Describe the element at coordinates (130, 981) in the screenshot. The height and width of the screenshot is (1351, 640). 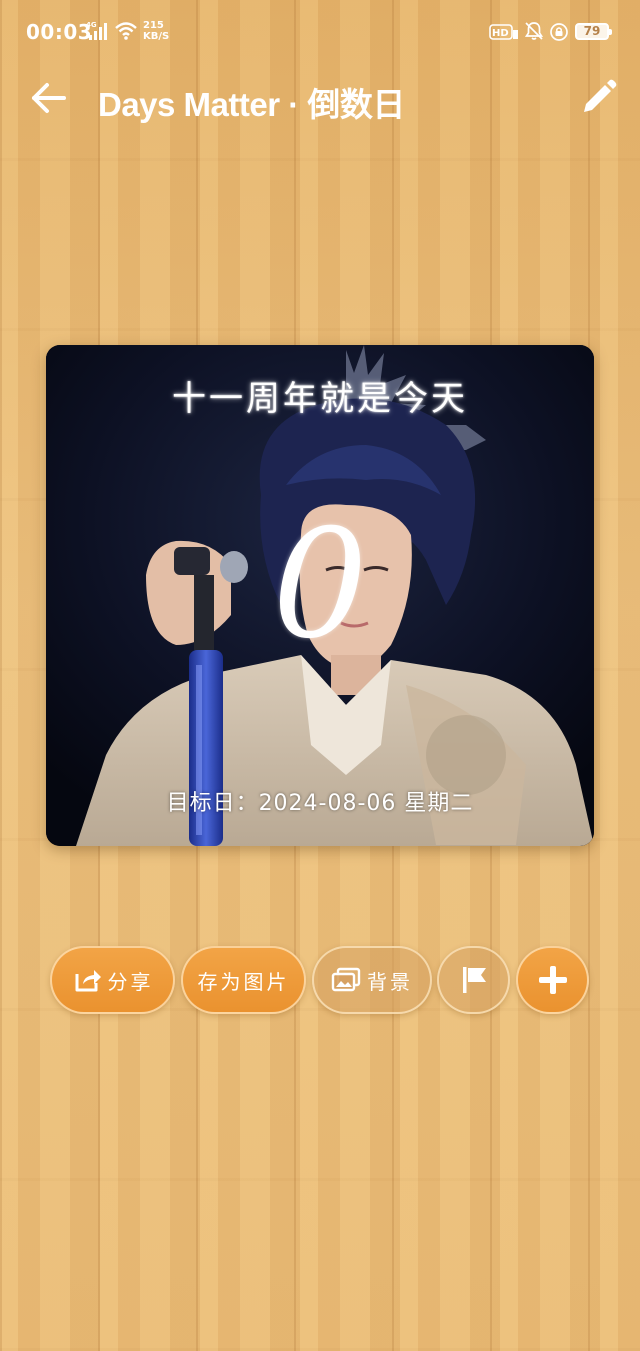
I see `share-label: 分享` at that location.